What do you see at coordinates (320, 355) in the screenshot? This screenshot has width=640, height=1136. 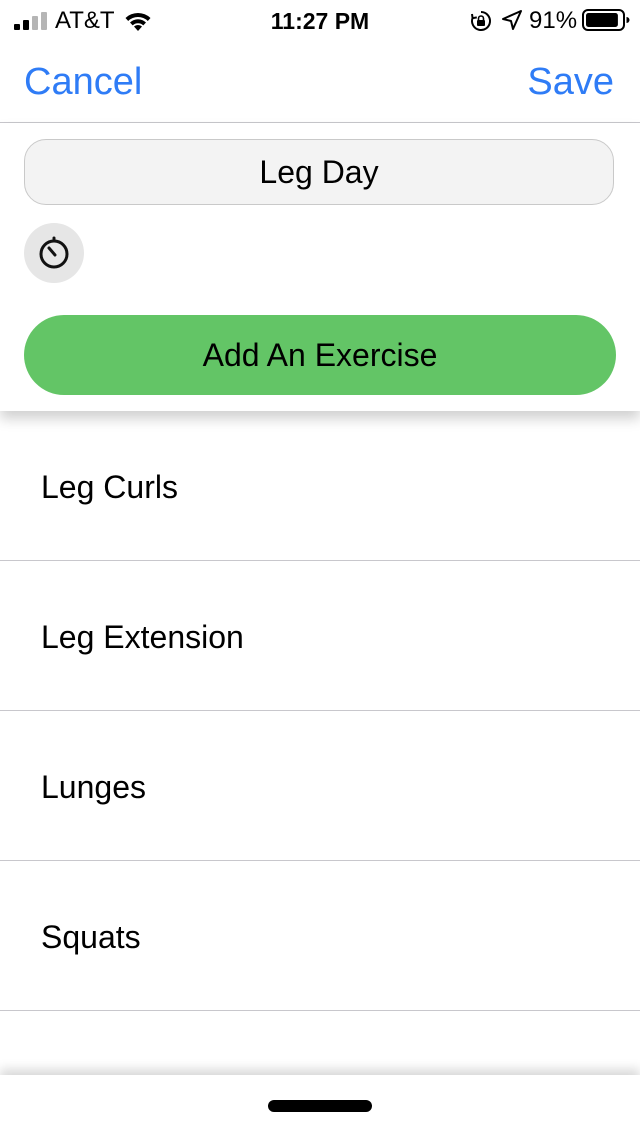 I see `add-exercise-button: Add An Exercise` at bounding box center [320, 355].